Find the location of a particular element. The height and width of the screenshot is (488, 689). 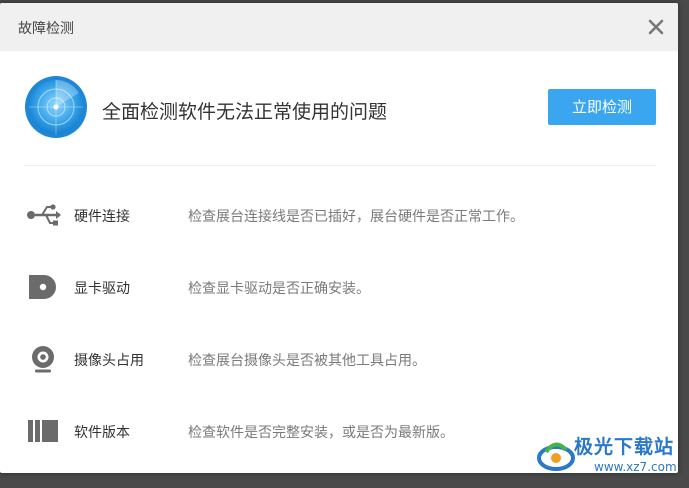

check-item-graphics-driver: 显卡驱动 检查显卡驱动是否正确安装。 is located at coordinates (336, 287).